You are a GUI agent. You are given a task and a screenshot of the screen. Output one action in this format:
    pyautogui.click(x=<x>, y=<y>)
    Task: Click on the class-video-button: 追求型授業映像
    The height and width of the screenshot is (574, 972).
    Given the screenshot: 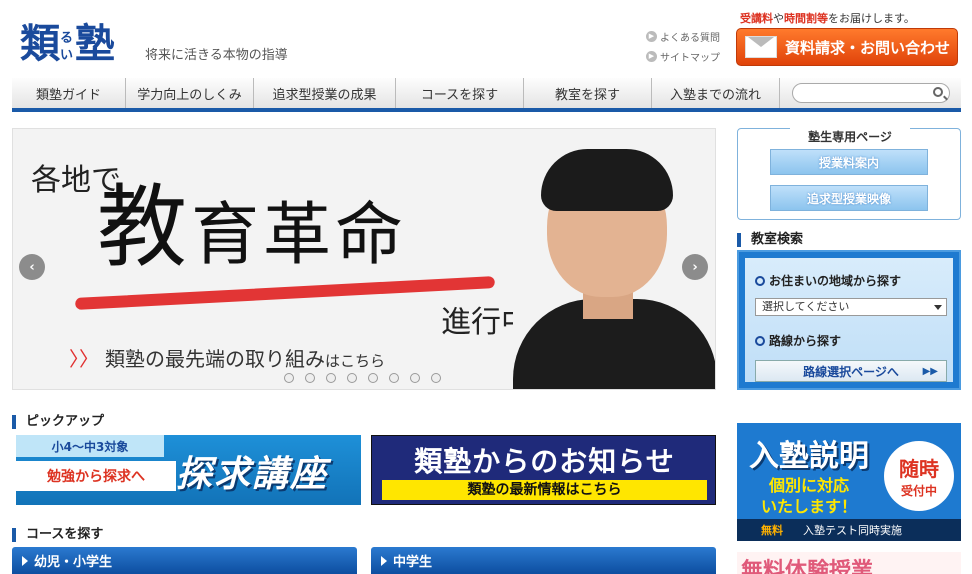 What is the action you would take?
    pyautogui.click(x=849, y=198)
    